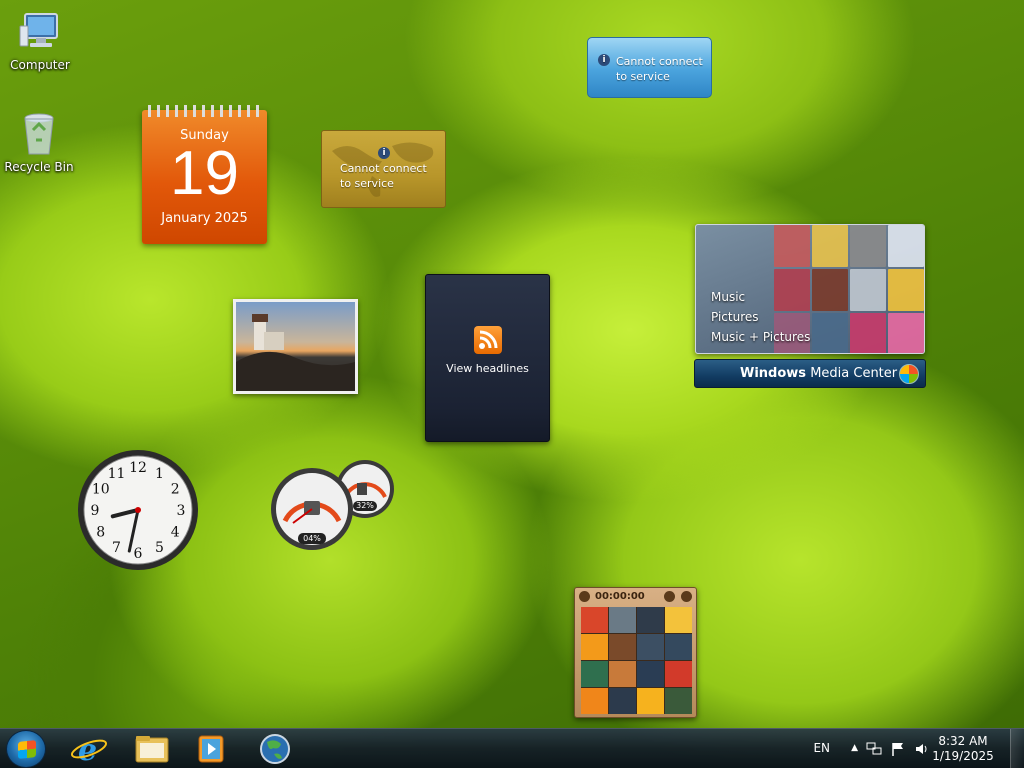  I want to click on desktop-icon-recycle-bin: Recycle Bin, so click(39, 142).